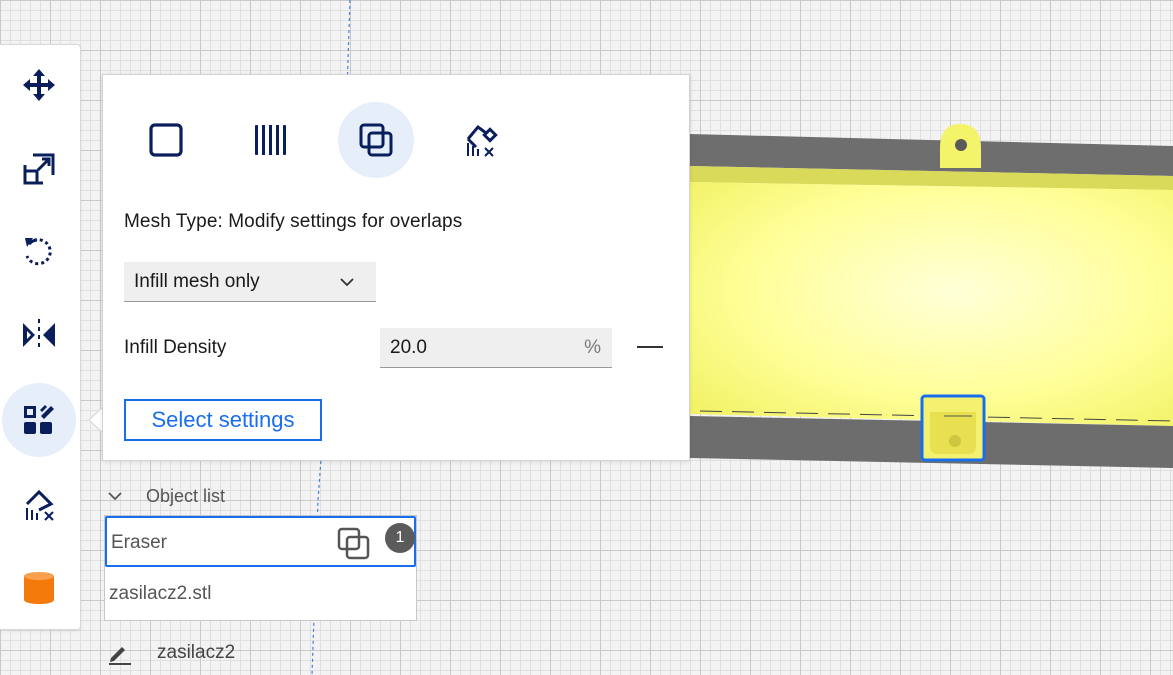 The width and height of the screenshot is (1173, 675). I want to click on pencil-icon, so click(119, 653).